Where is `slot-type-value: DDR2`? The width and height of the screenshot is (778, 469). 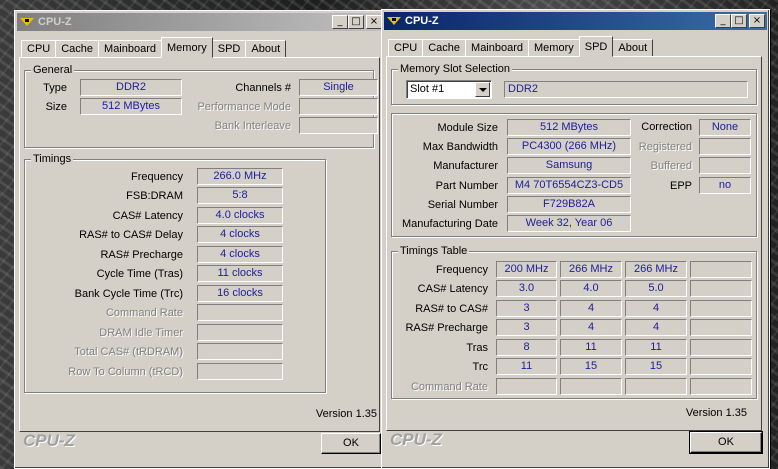
slot-type-value: DDR2 is located at coordinates (626, 89).